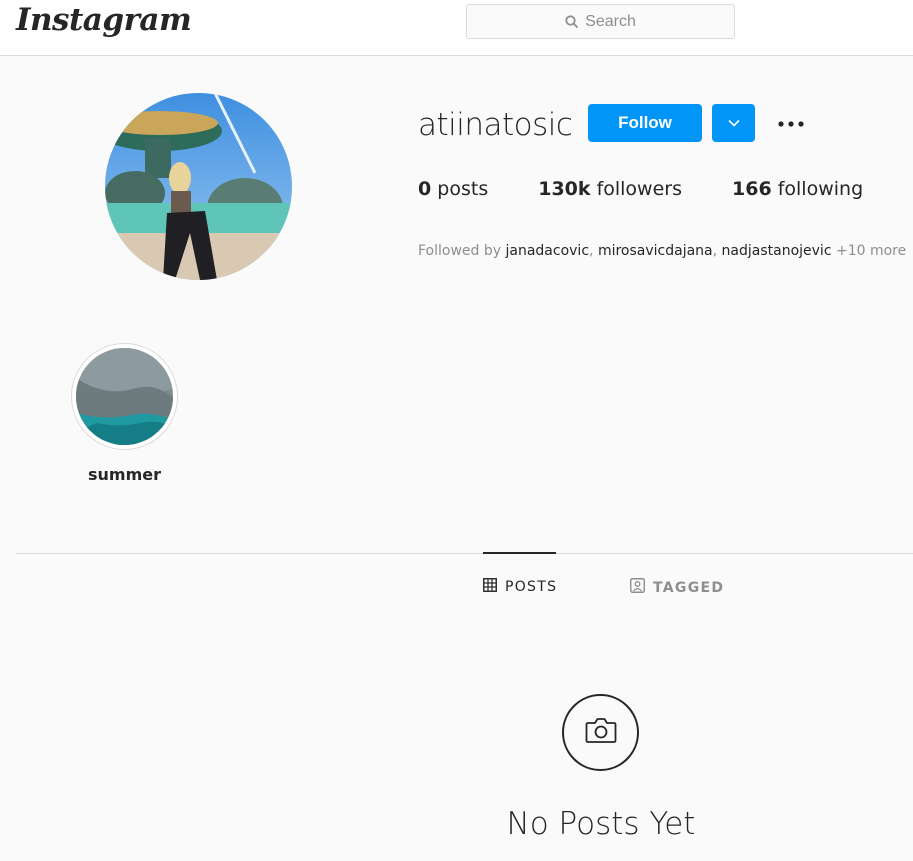 Image resolution: width=913 pixels, height=861 pixels. I want to click on posts-stat: 0 posts, so click(453, 189).